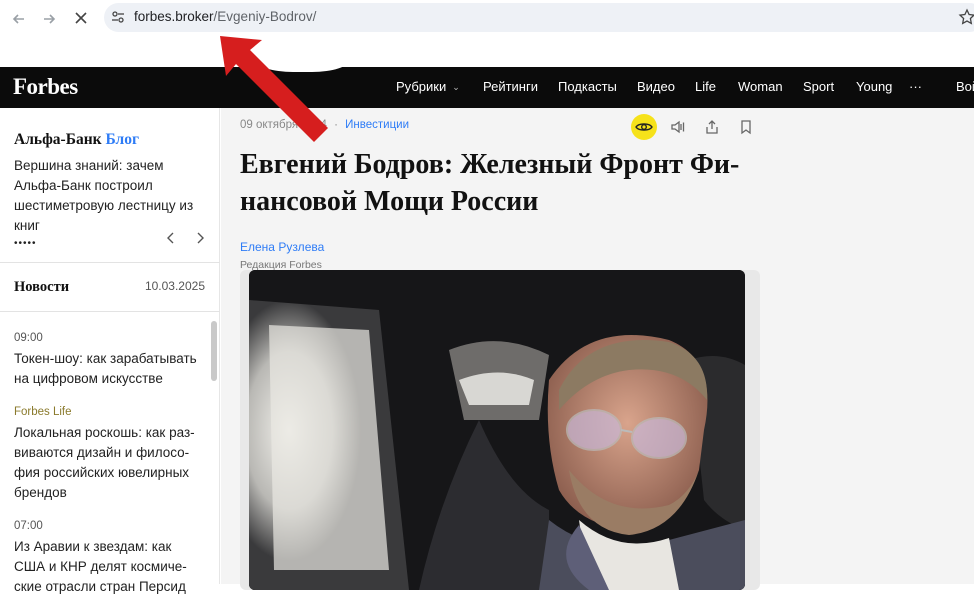 This screenshot has height=614, width=974. I want to click on stop-loading-button, so click(81, 19).